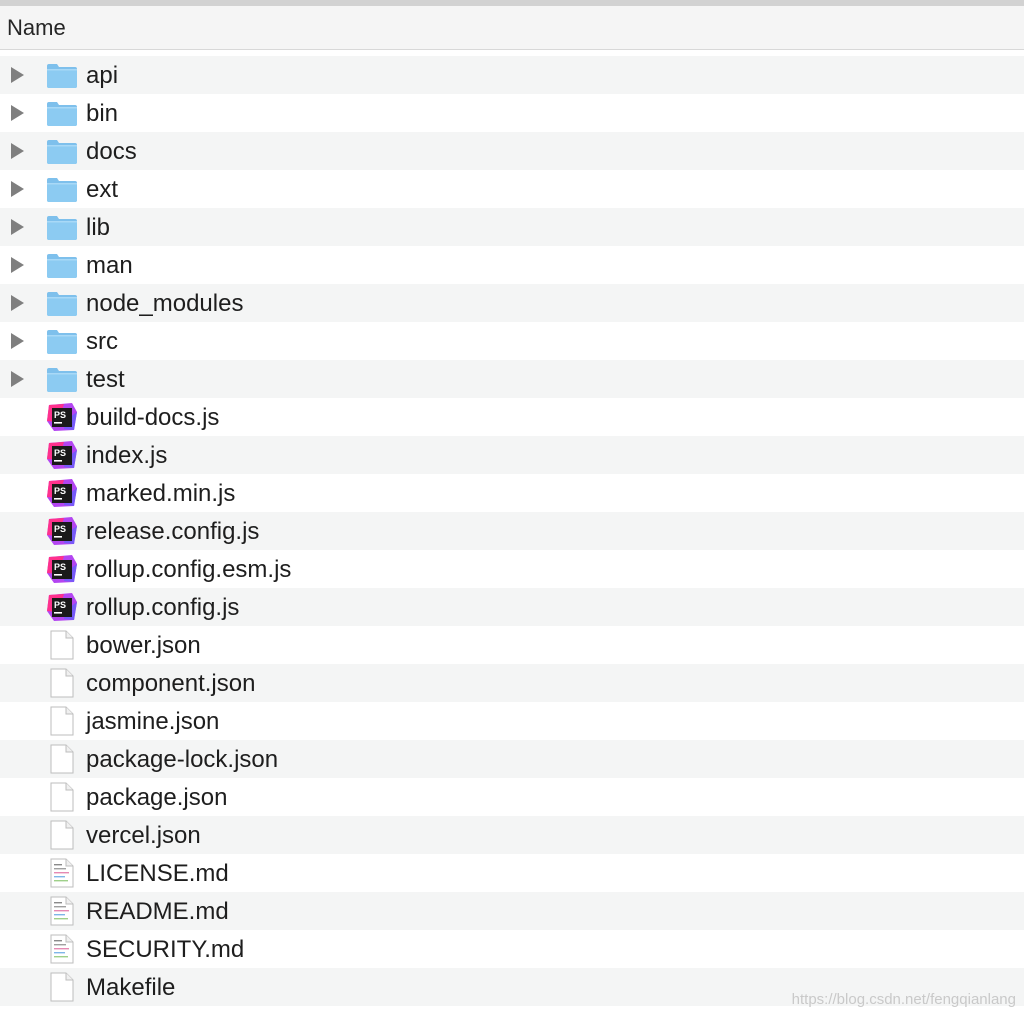 This screenshot has height=1016, width=1024. What do you see at coordinates (512, 873) in the screenshot?
I see `file-row: LICENSE.md` at bounding box center [512, 873].